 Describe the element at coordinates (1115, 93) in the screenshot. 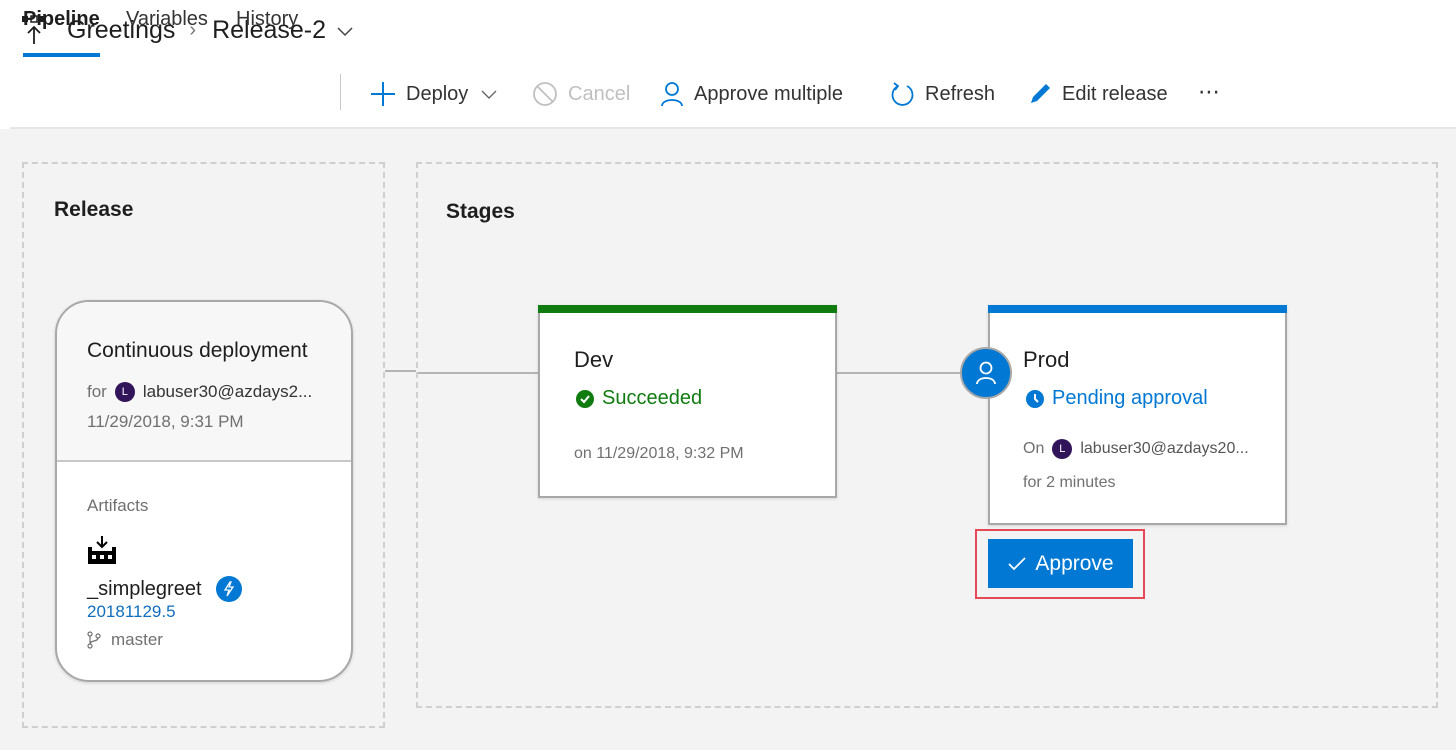

I see `edit-release-label: Edit release` at that location.